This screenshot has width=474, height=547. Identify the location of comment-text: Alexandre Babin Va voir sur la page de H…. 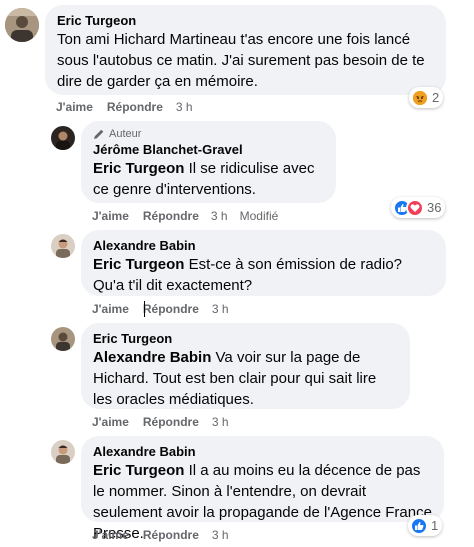
(235, 378).